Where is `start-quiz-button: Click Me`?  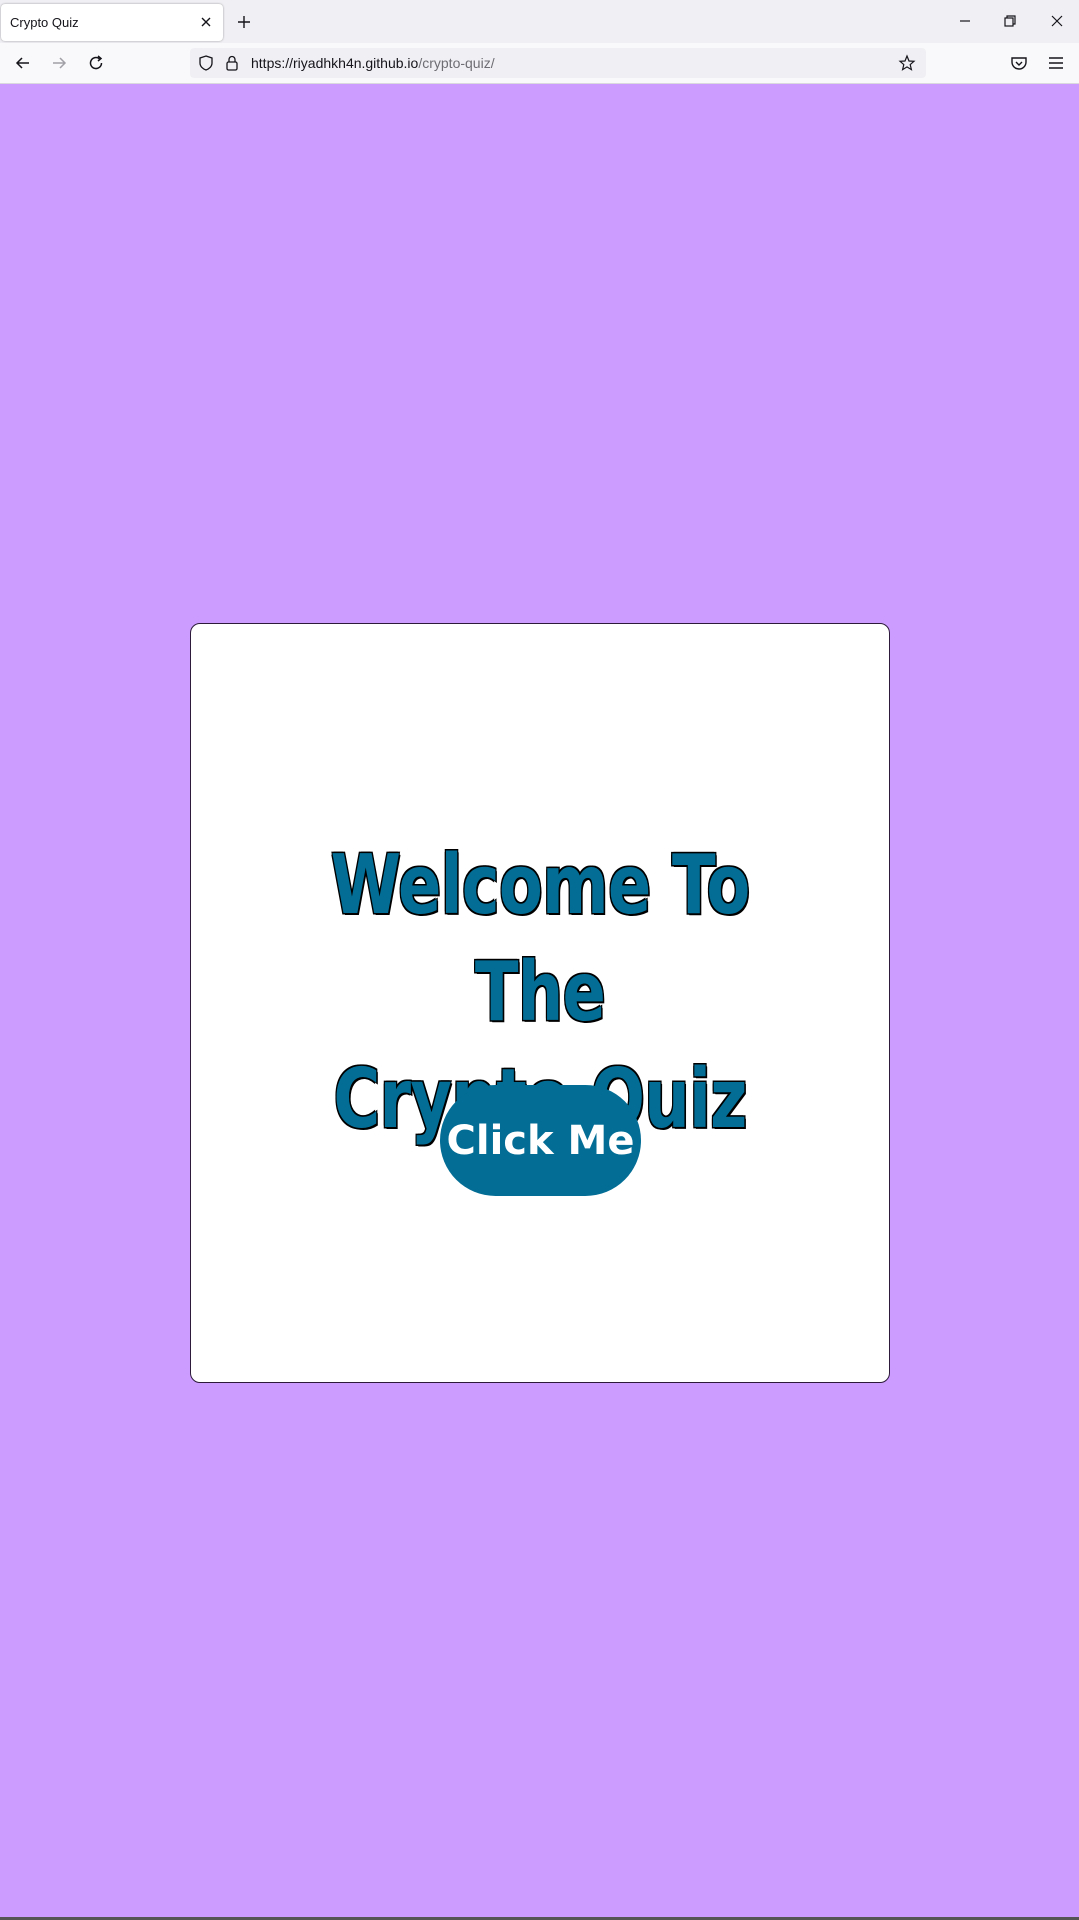 start-quiz-button: Click Me is located at coordinates (540, 1140).